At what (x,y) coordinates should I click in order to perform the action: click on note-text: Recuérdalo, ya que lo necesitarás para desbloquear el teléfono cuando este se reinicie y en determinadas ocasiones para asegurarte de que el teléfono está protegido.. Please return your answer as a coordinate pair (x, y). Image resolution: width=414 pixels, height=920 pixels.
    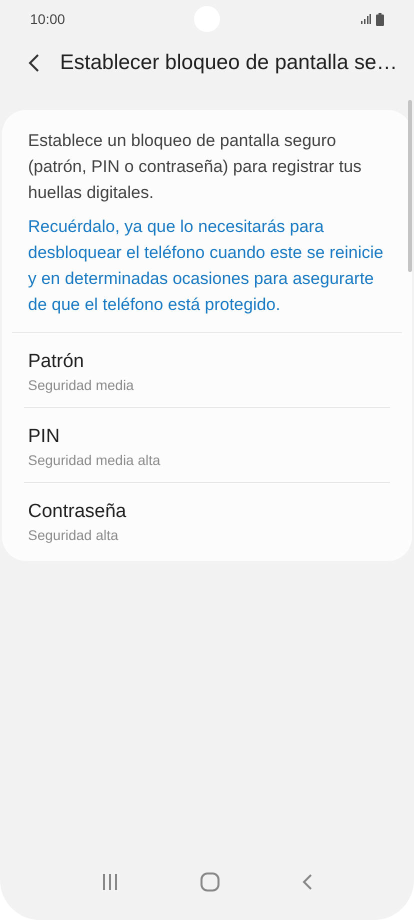
    Looking at the image, I should click on (206, 266).